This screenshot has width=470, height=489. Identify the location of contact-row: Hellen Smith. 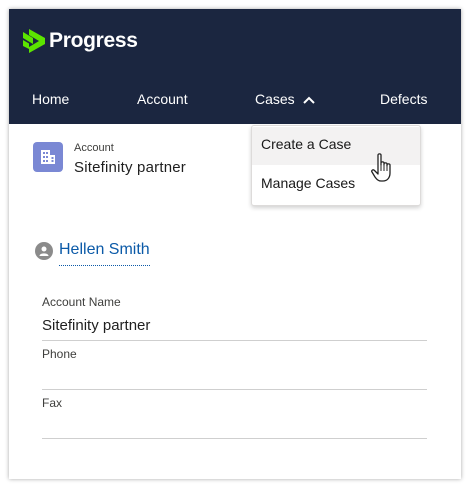
(92, 250).